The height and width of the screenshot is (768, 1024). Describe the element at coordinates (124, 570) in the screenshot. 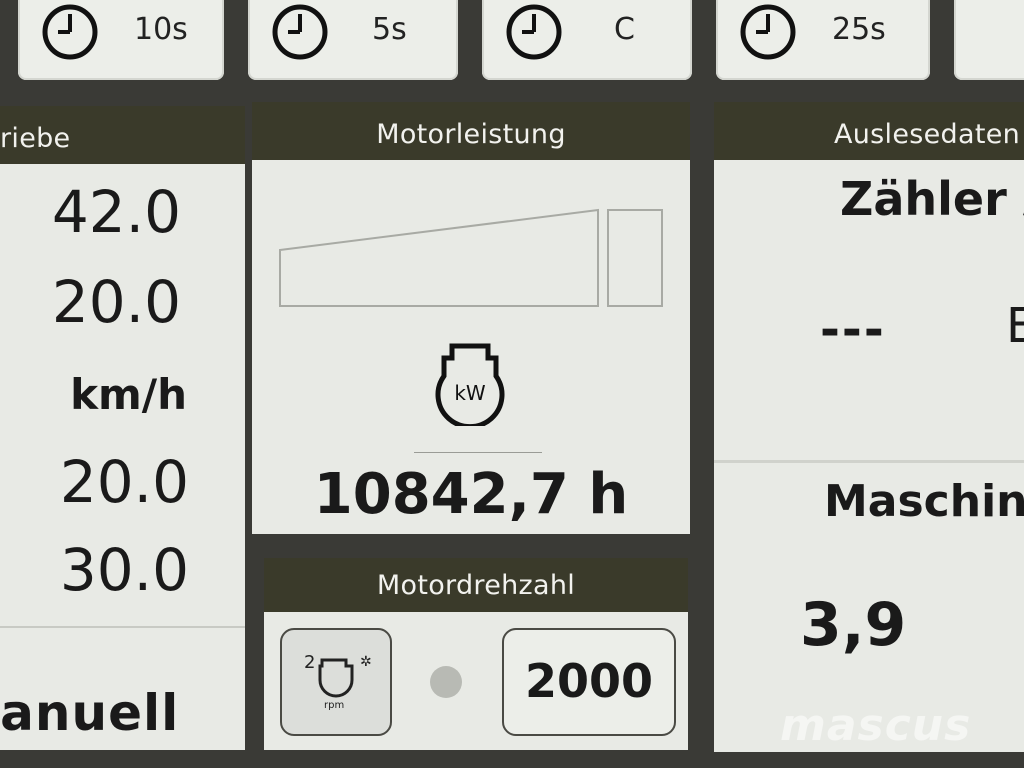

I see `left-value-4: 30.0` at that location.